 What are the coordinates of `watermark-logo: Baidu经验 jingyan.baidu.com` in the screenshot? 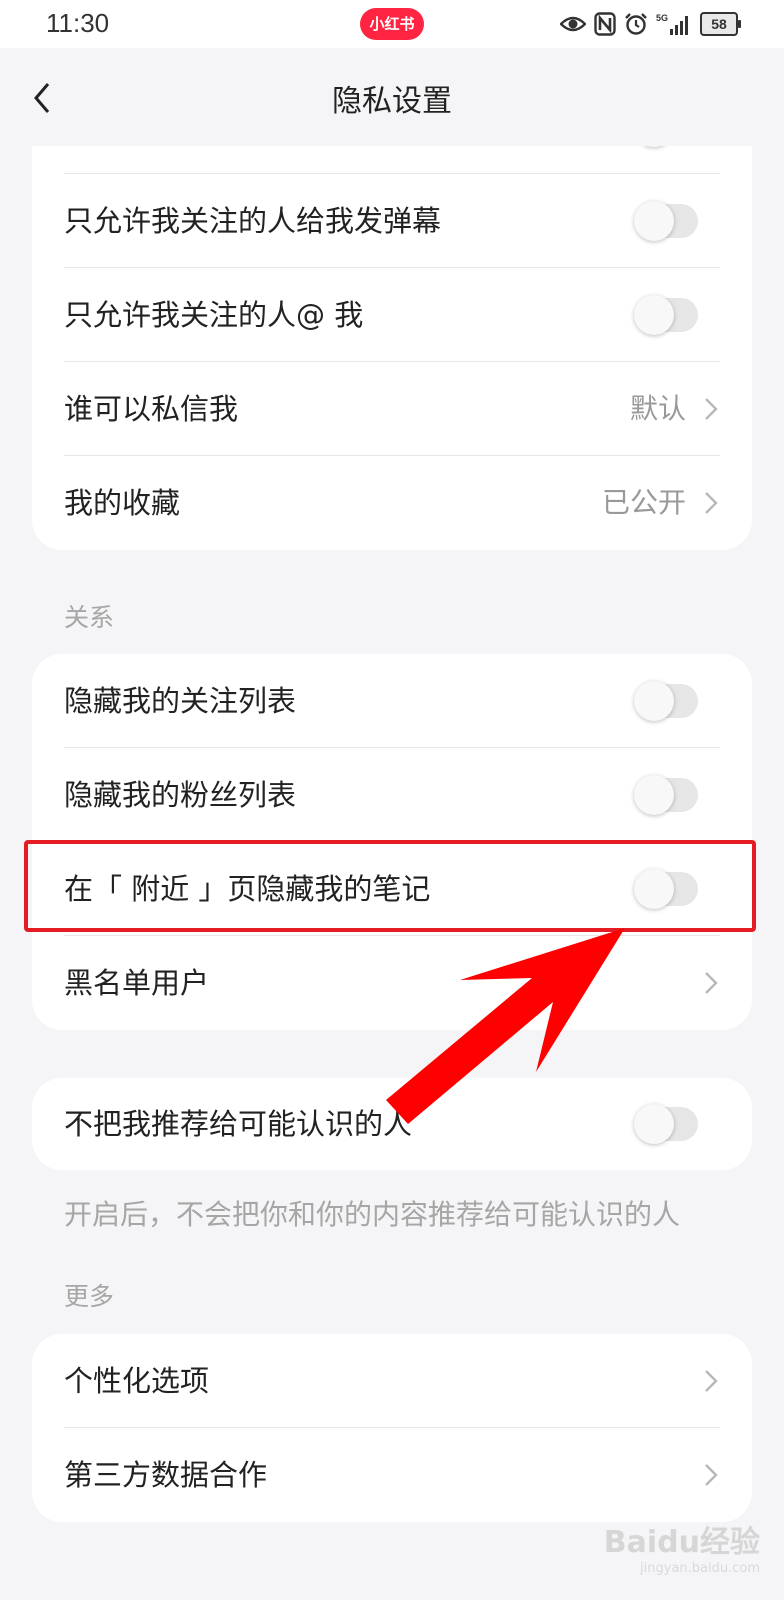 It's located at (682, 1546).